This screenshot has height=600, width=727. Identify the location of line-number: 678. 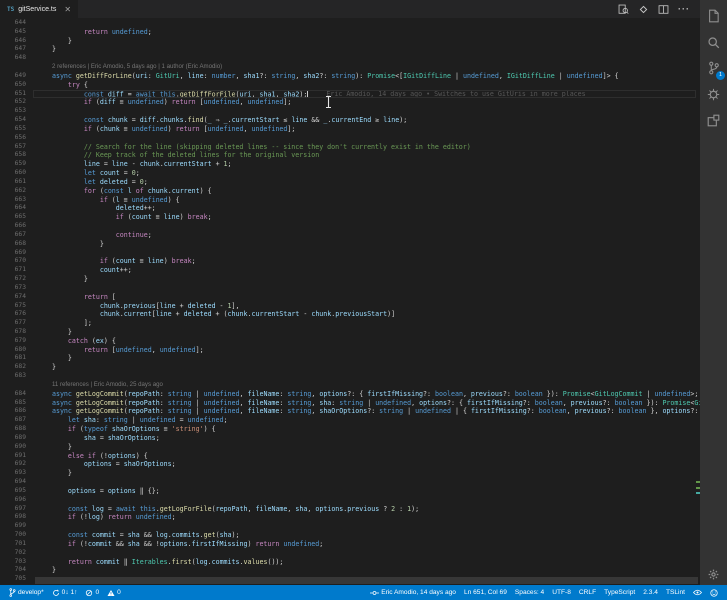
(13, 332).